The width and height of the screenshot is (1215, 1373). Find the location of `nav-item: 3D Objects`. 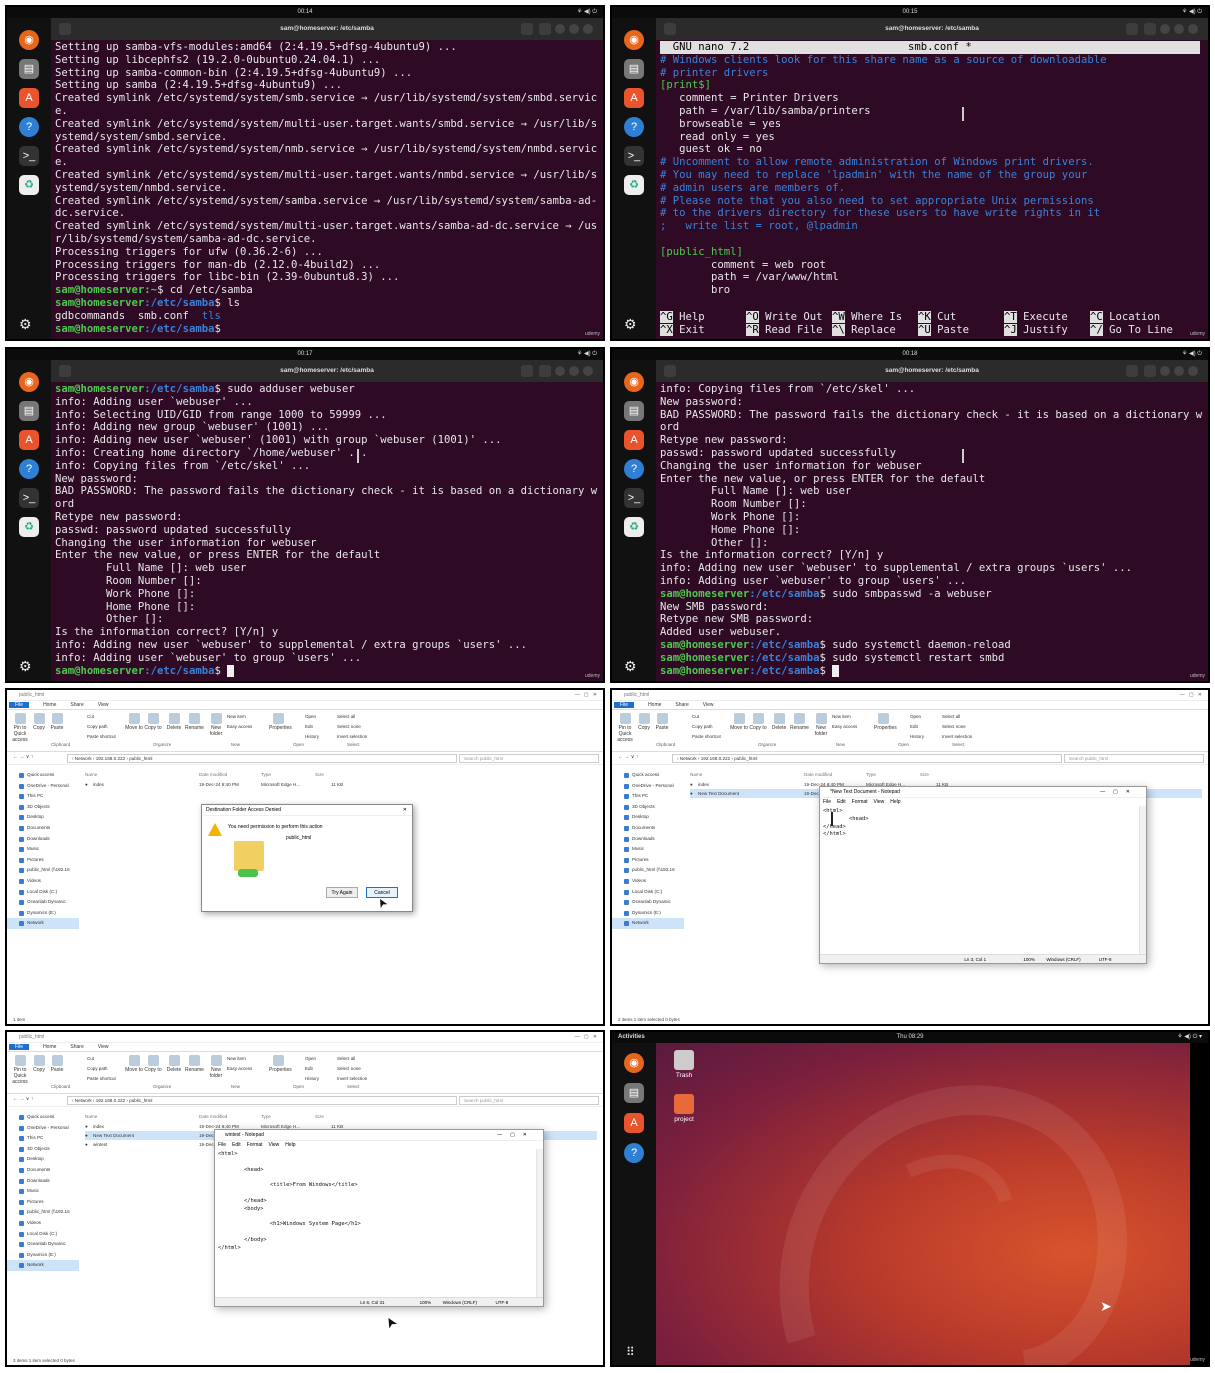

nav-item: 3D Objects is located at coordinates (43, 807).